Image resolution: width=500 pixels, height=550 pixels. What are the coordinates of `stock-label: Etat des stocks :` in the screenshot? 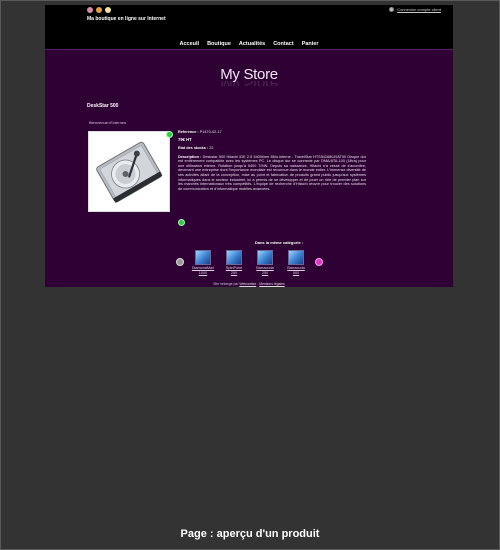 It's located at (193, 148).